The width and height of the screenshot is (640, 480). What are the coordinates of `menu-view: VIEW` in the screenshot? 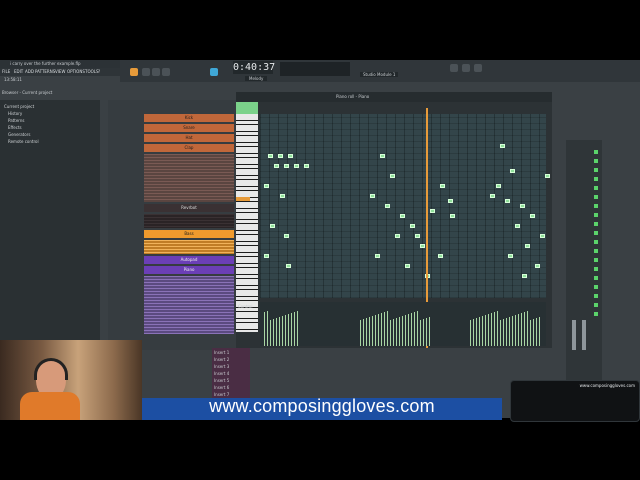 It's located at (60, 71).